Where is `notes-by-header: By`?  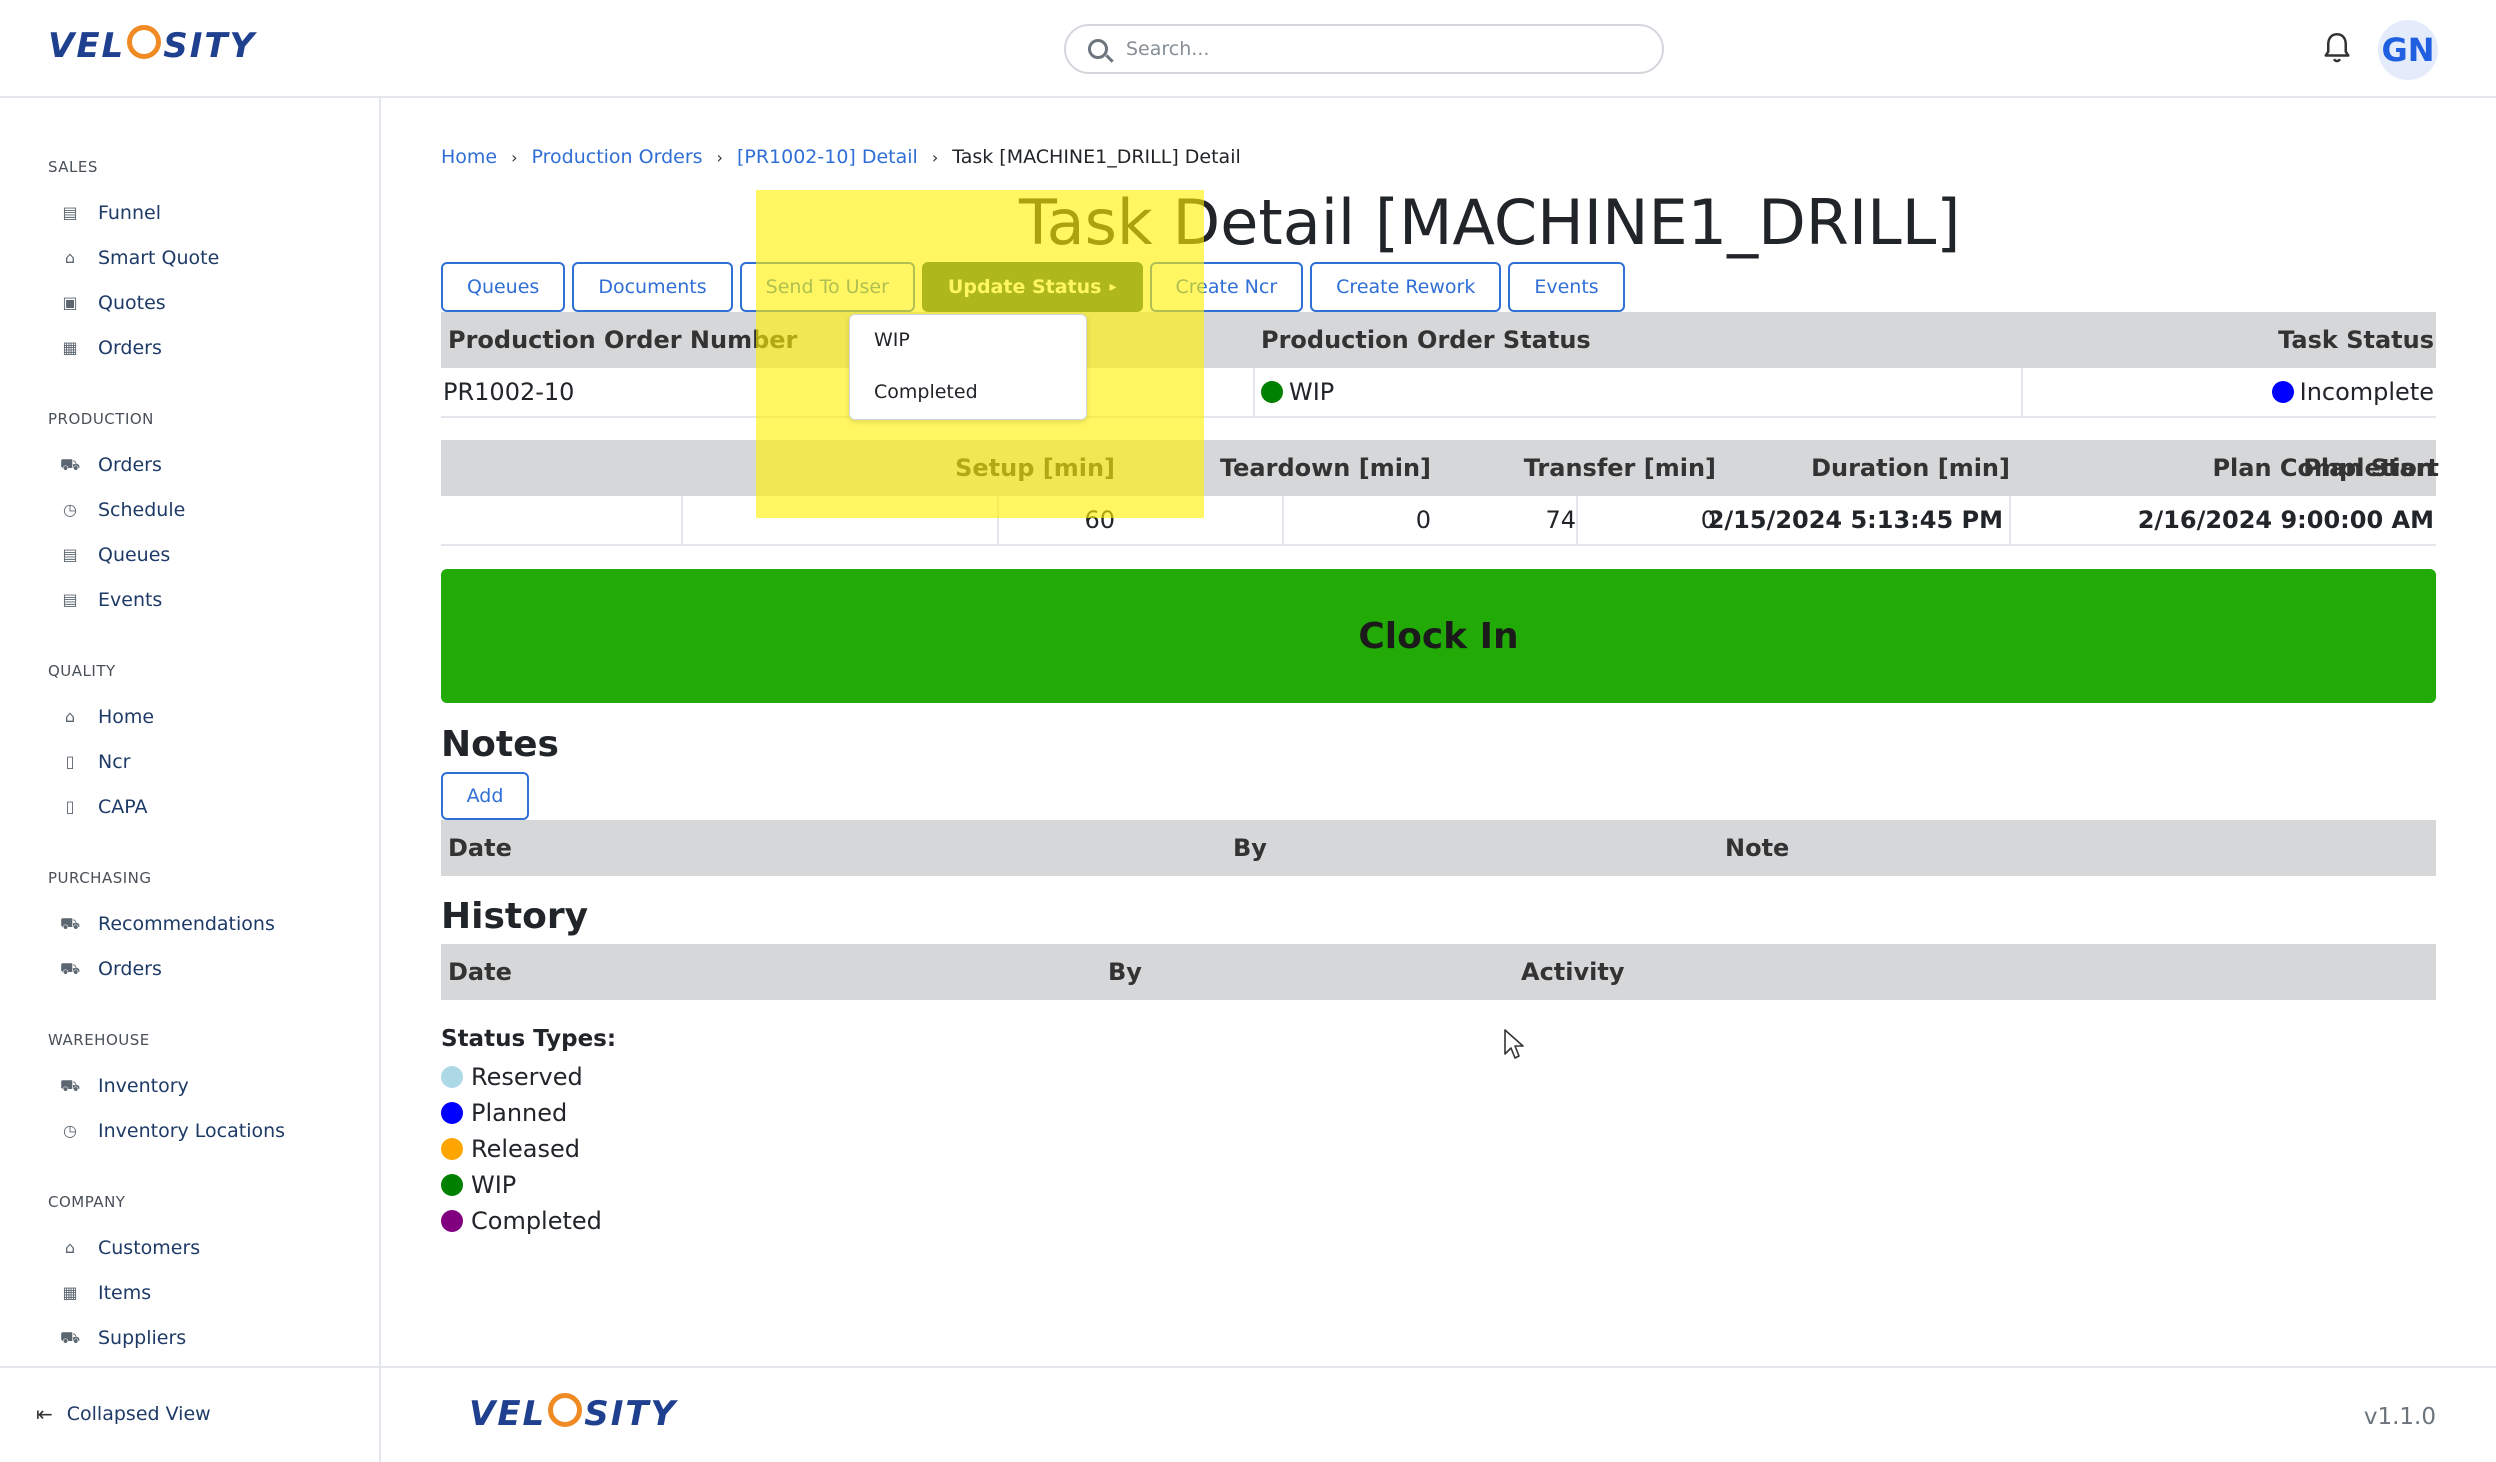 notes-by-header: By is located at coordinates (1250, 848).